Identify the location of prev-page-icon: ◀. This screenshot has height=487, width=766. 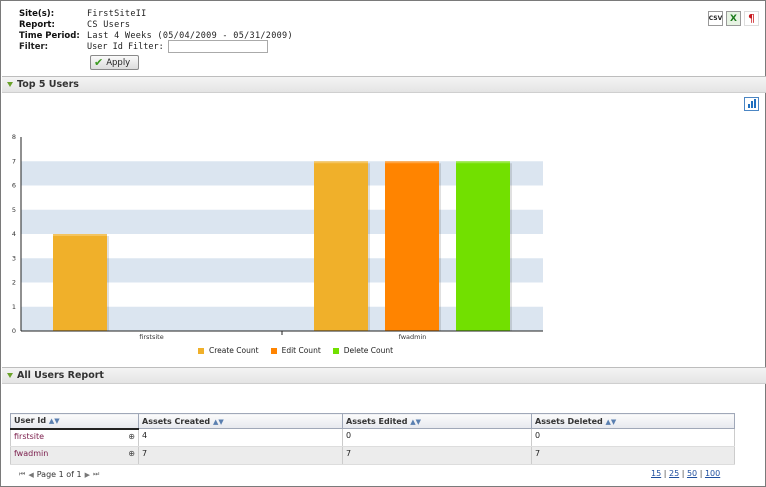
(30, 475).